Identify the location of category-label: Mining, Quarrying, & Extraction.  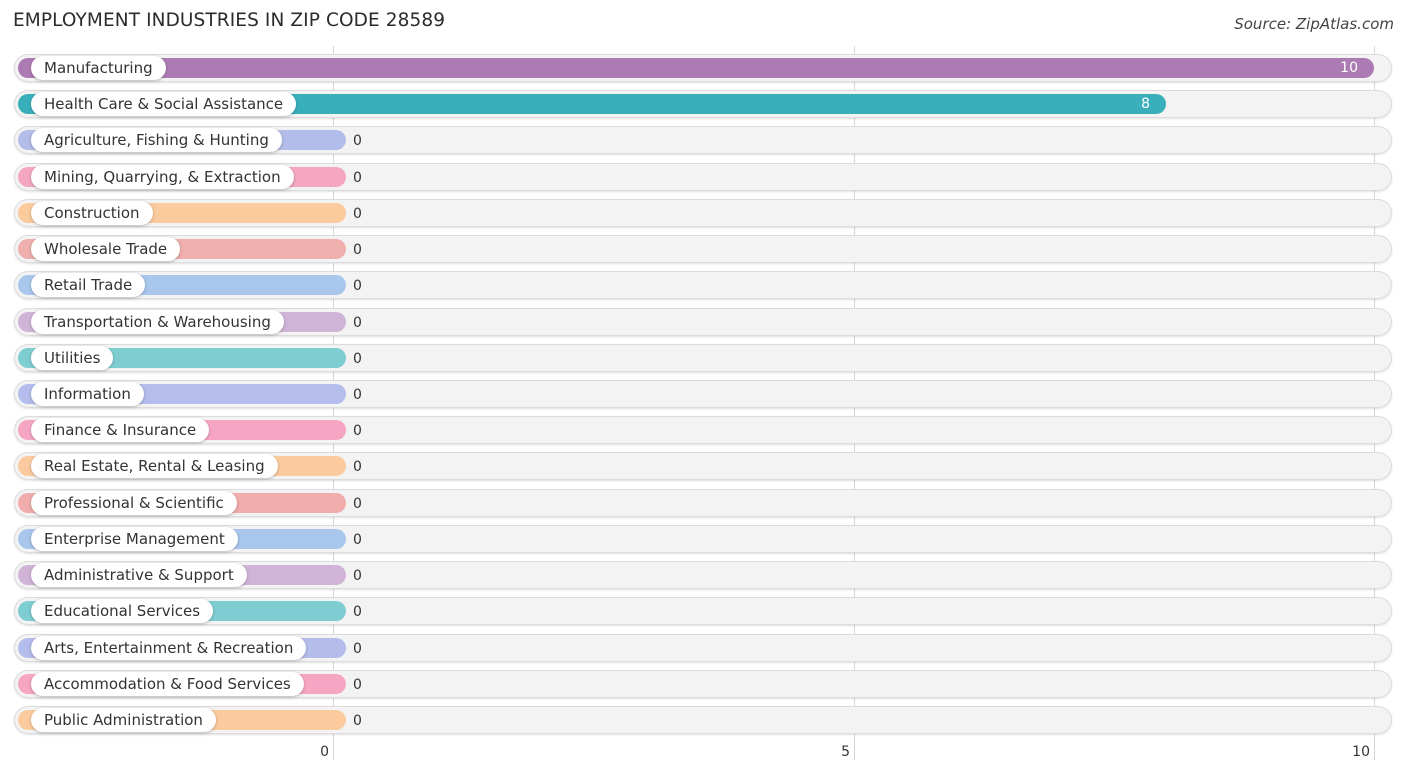
(162, 177).